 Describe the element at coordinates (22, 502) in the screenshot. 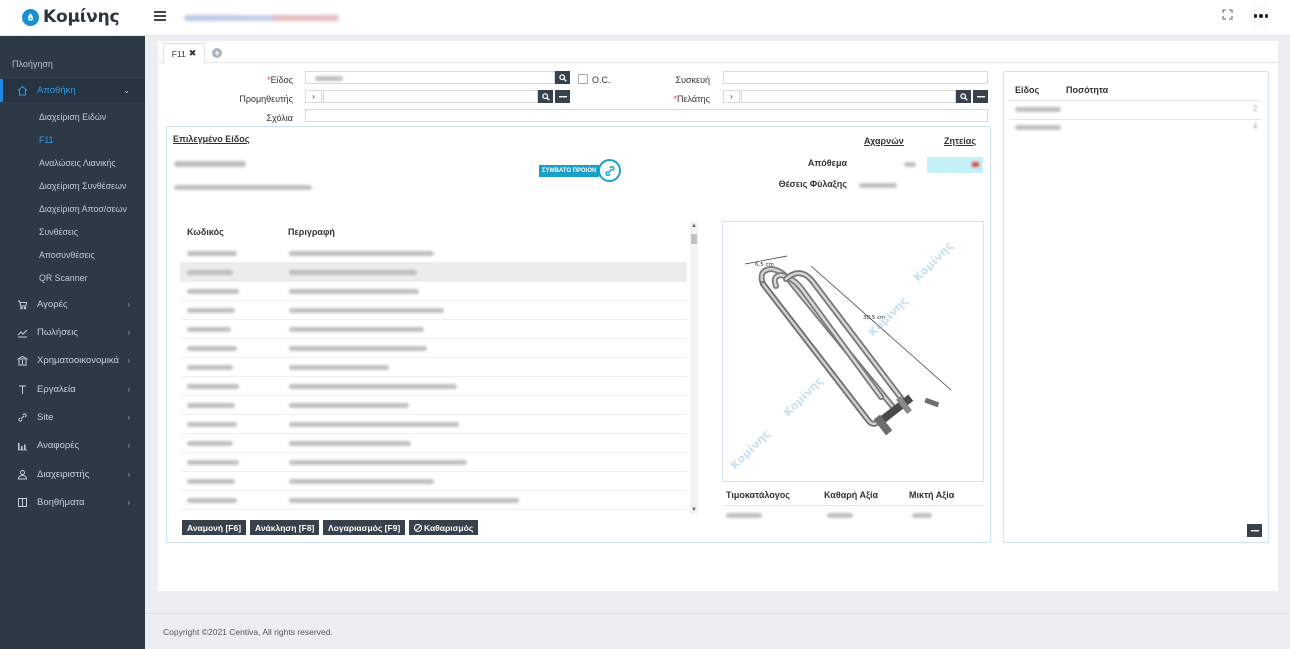

I see `book-icon` at that location.